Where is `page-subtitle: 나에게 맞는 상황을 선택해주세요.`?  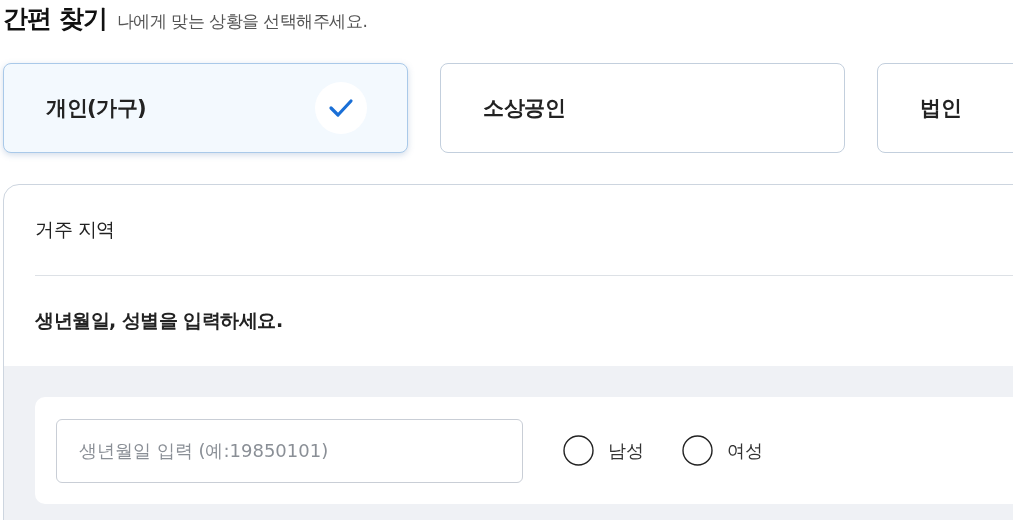
page-subtitle: 나에게 맞는 상황을 선택해주세요. is located at coordinates (242, 21).